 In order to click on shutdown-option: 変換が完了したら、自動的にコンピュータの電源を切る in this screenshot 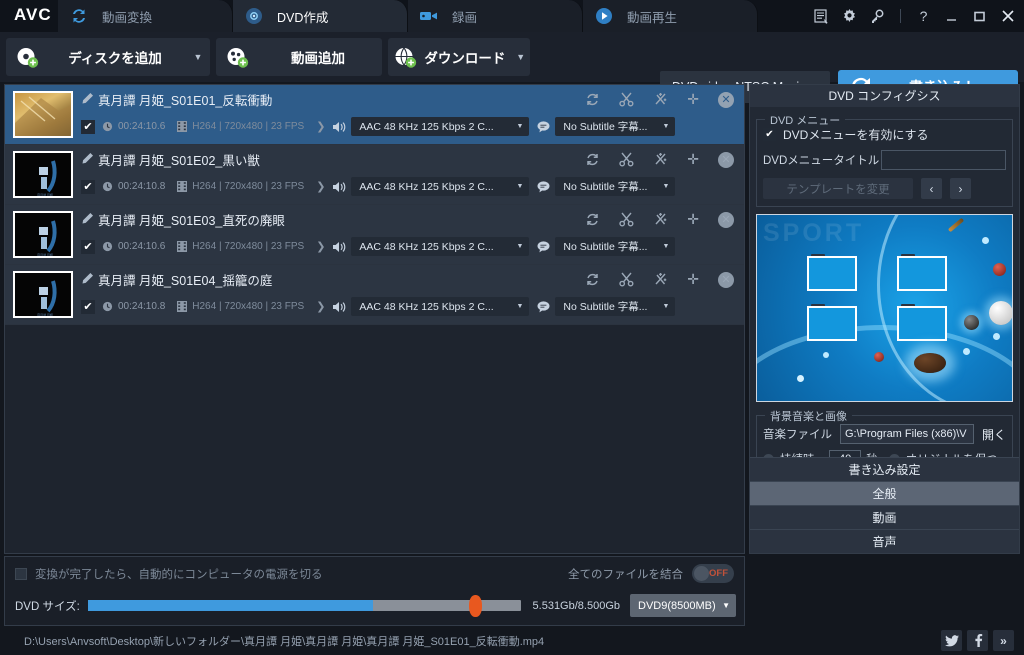, I will do `click(169, 574)`.